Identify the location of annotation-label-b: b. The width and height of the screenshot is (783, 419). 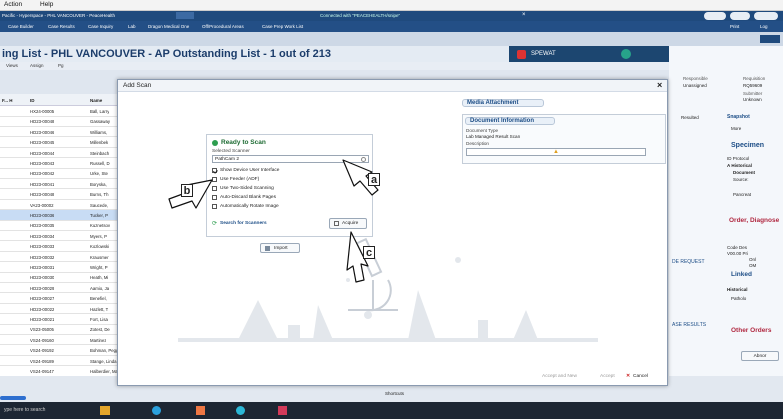
(187, 190).